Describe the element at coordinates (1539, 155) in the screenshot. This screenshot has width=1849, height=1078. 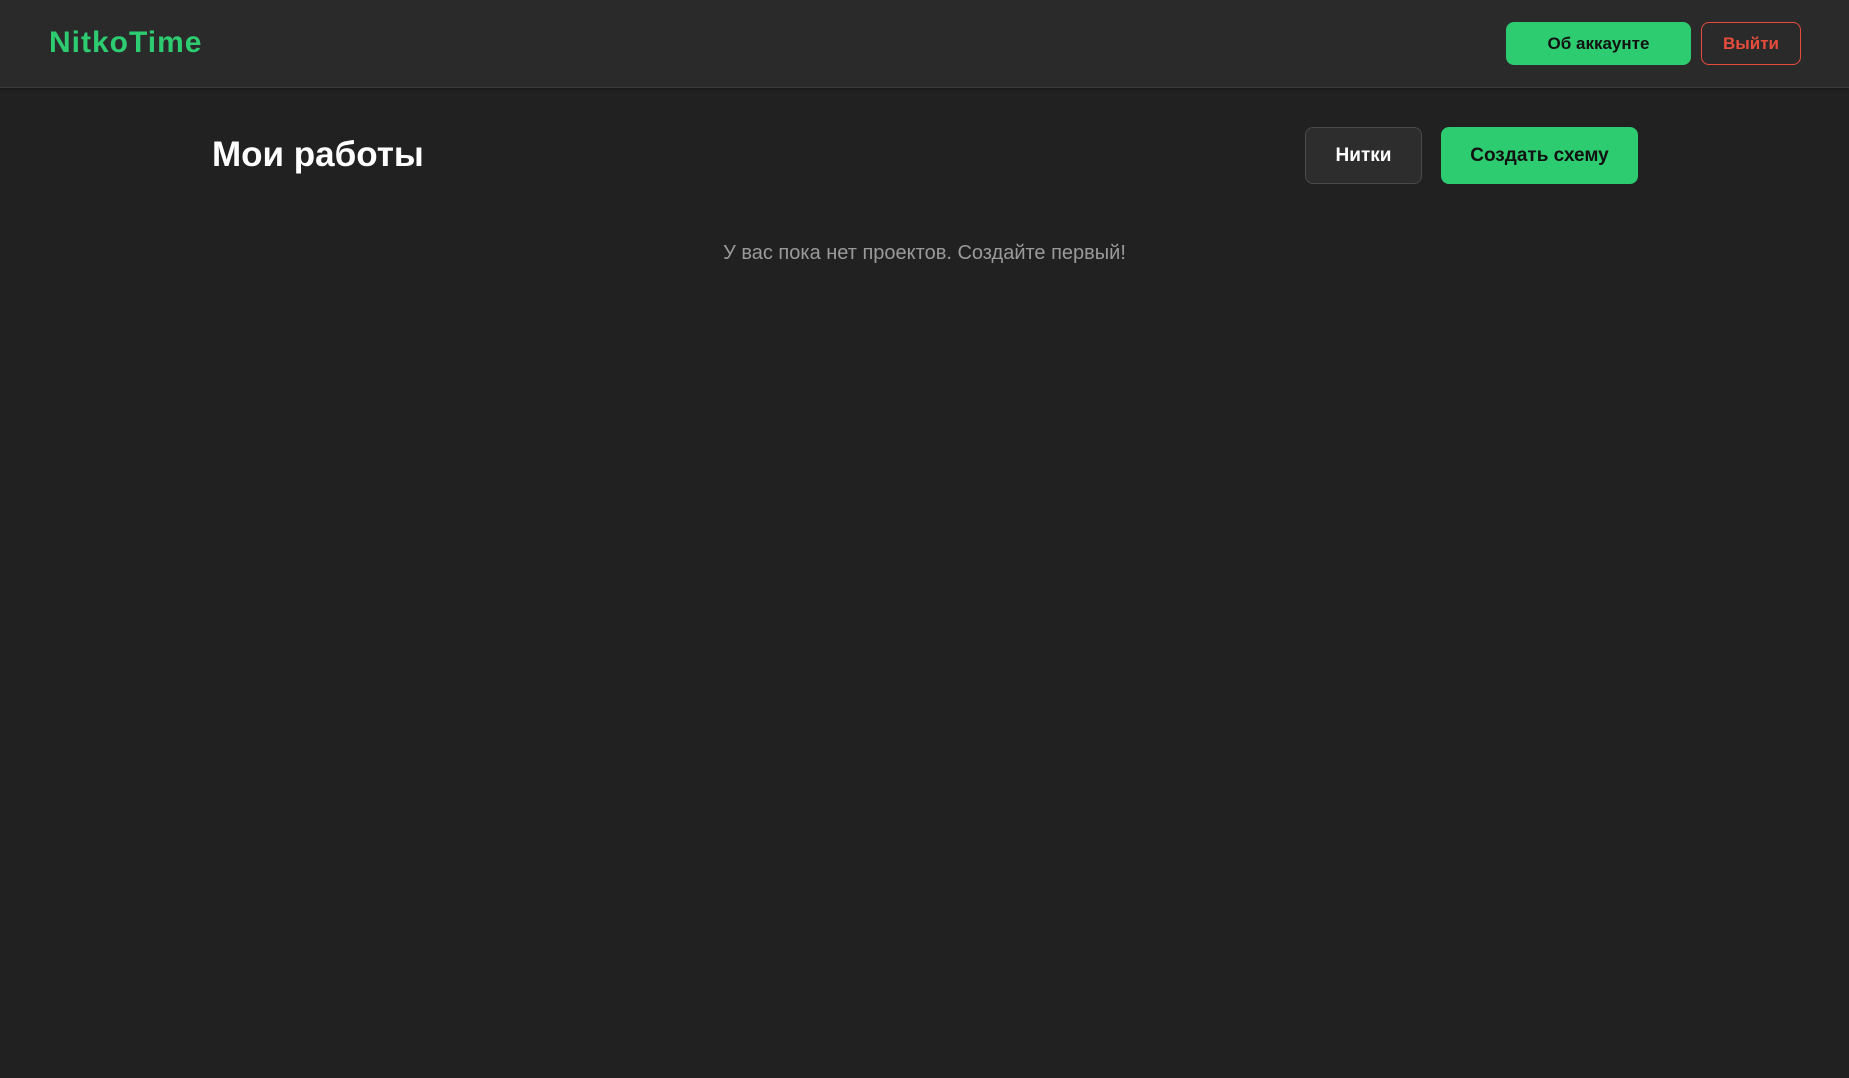
I see `create-scheme-button: Создать схему` at that location.